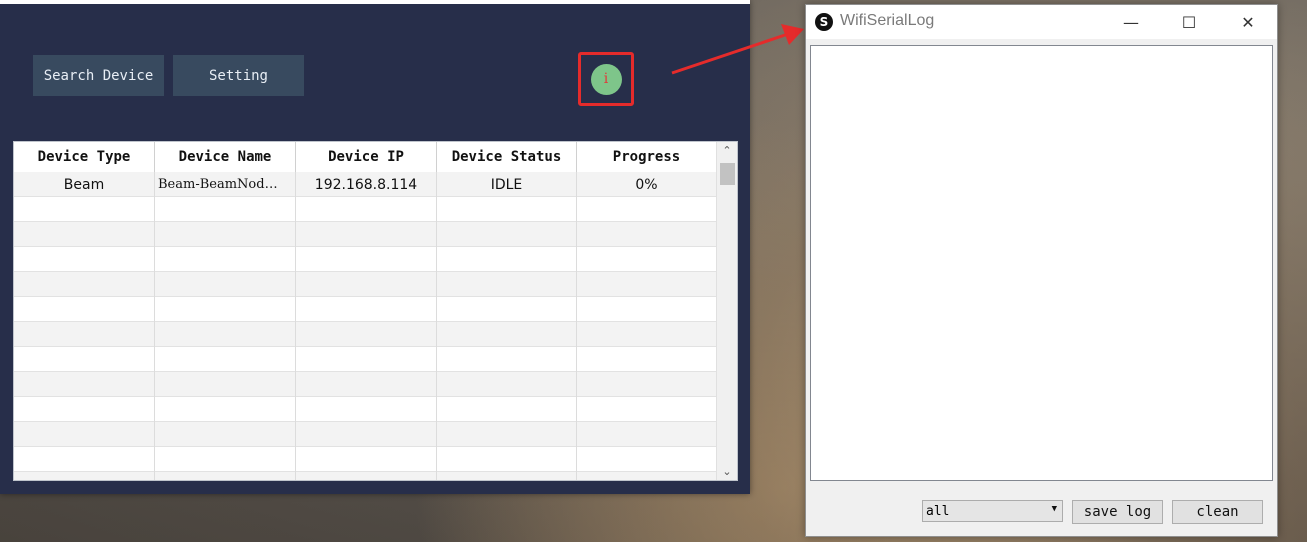 The height and width of the screenshot is (542, 1307). I want to click on table-row: Beam Beam-BeamNod… 192.168.8.114 IDLE 0%, so click(365, 184).